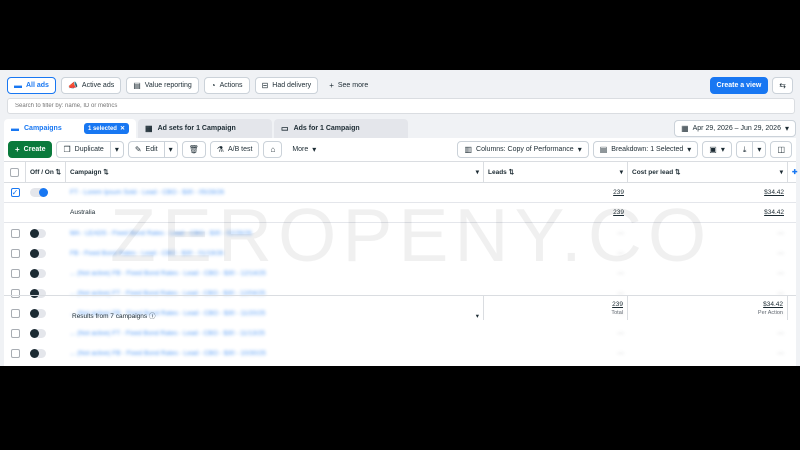 The height and width of the screenshot is (450, 800). I want to click on tab-ads: ▭ Ads for 1 Campaign, so click(341, 128).